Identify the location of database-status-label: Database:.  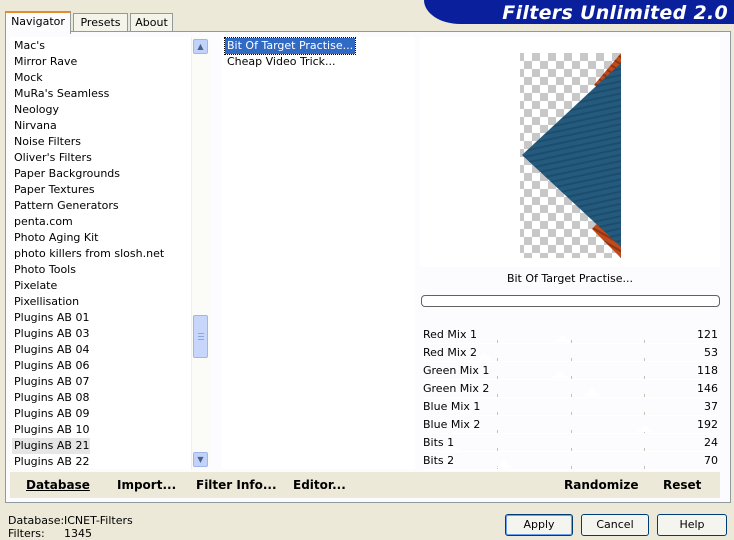
(36, 520).